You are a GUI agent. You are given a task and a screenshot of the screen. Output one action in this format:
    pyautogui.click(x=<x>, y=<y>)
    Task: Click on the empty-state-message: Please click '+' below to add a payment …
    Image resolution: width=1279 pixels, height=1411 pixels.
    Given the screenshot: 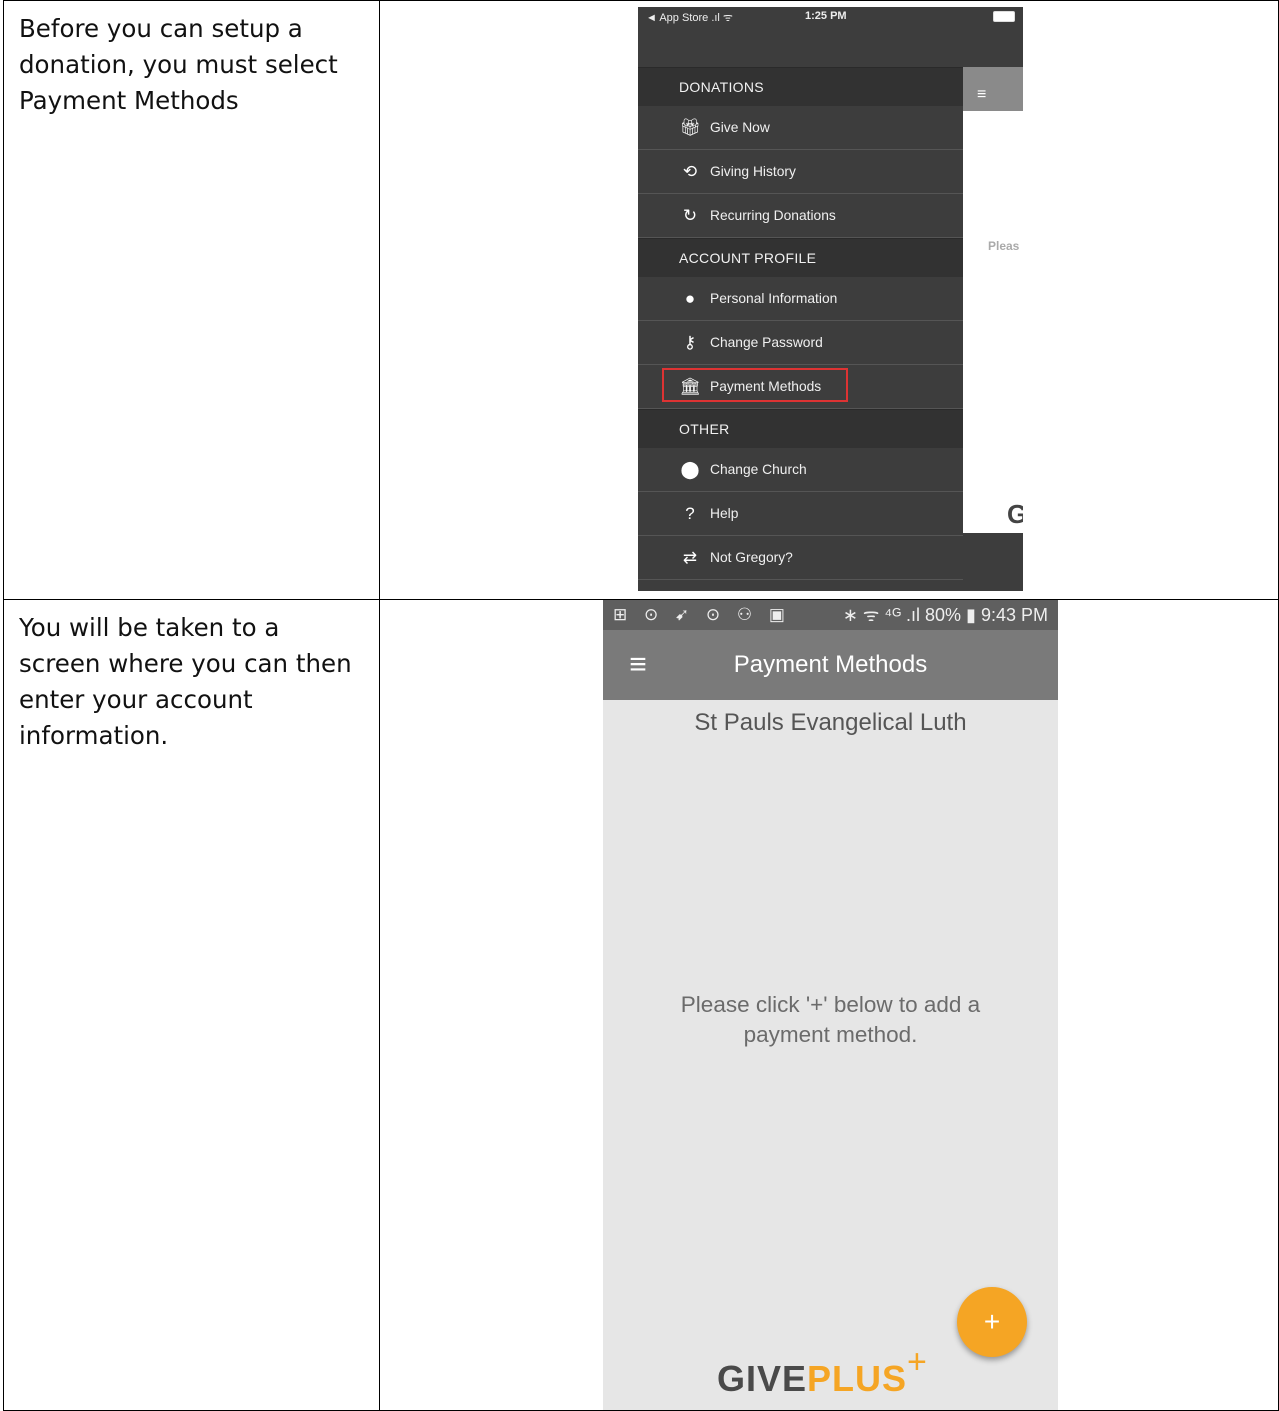 What is the action you would take?
    pyautogui.click(x=830, y=1019)
    